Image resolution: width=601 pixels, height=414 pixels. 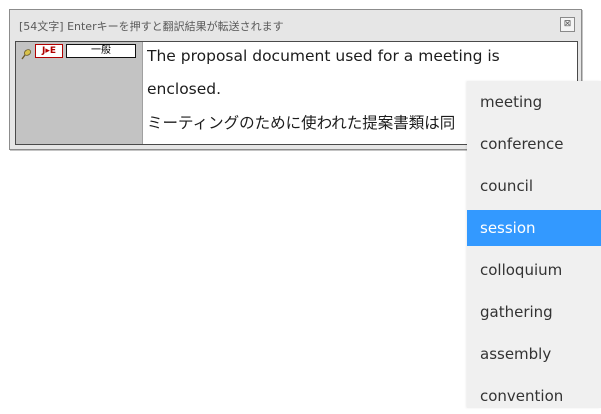 I want to click on dropdown-option-colloquium: colloquium, so click(x=534, y=270).